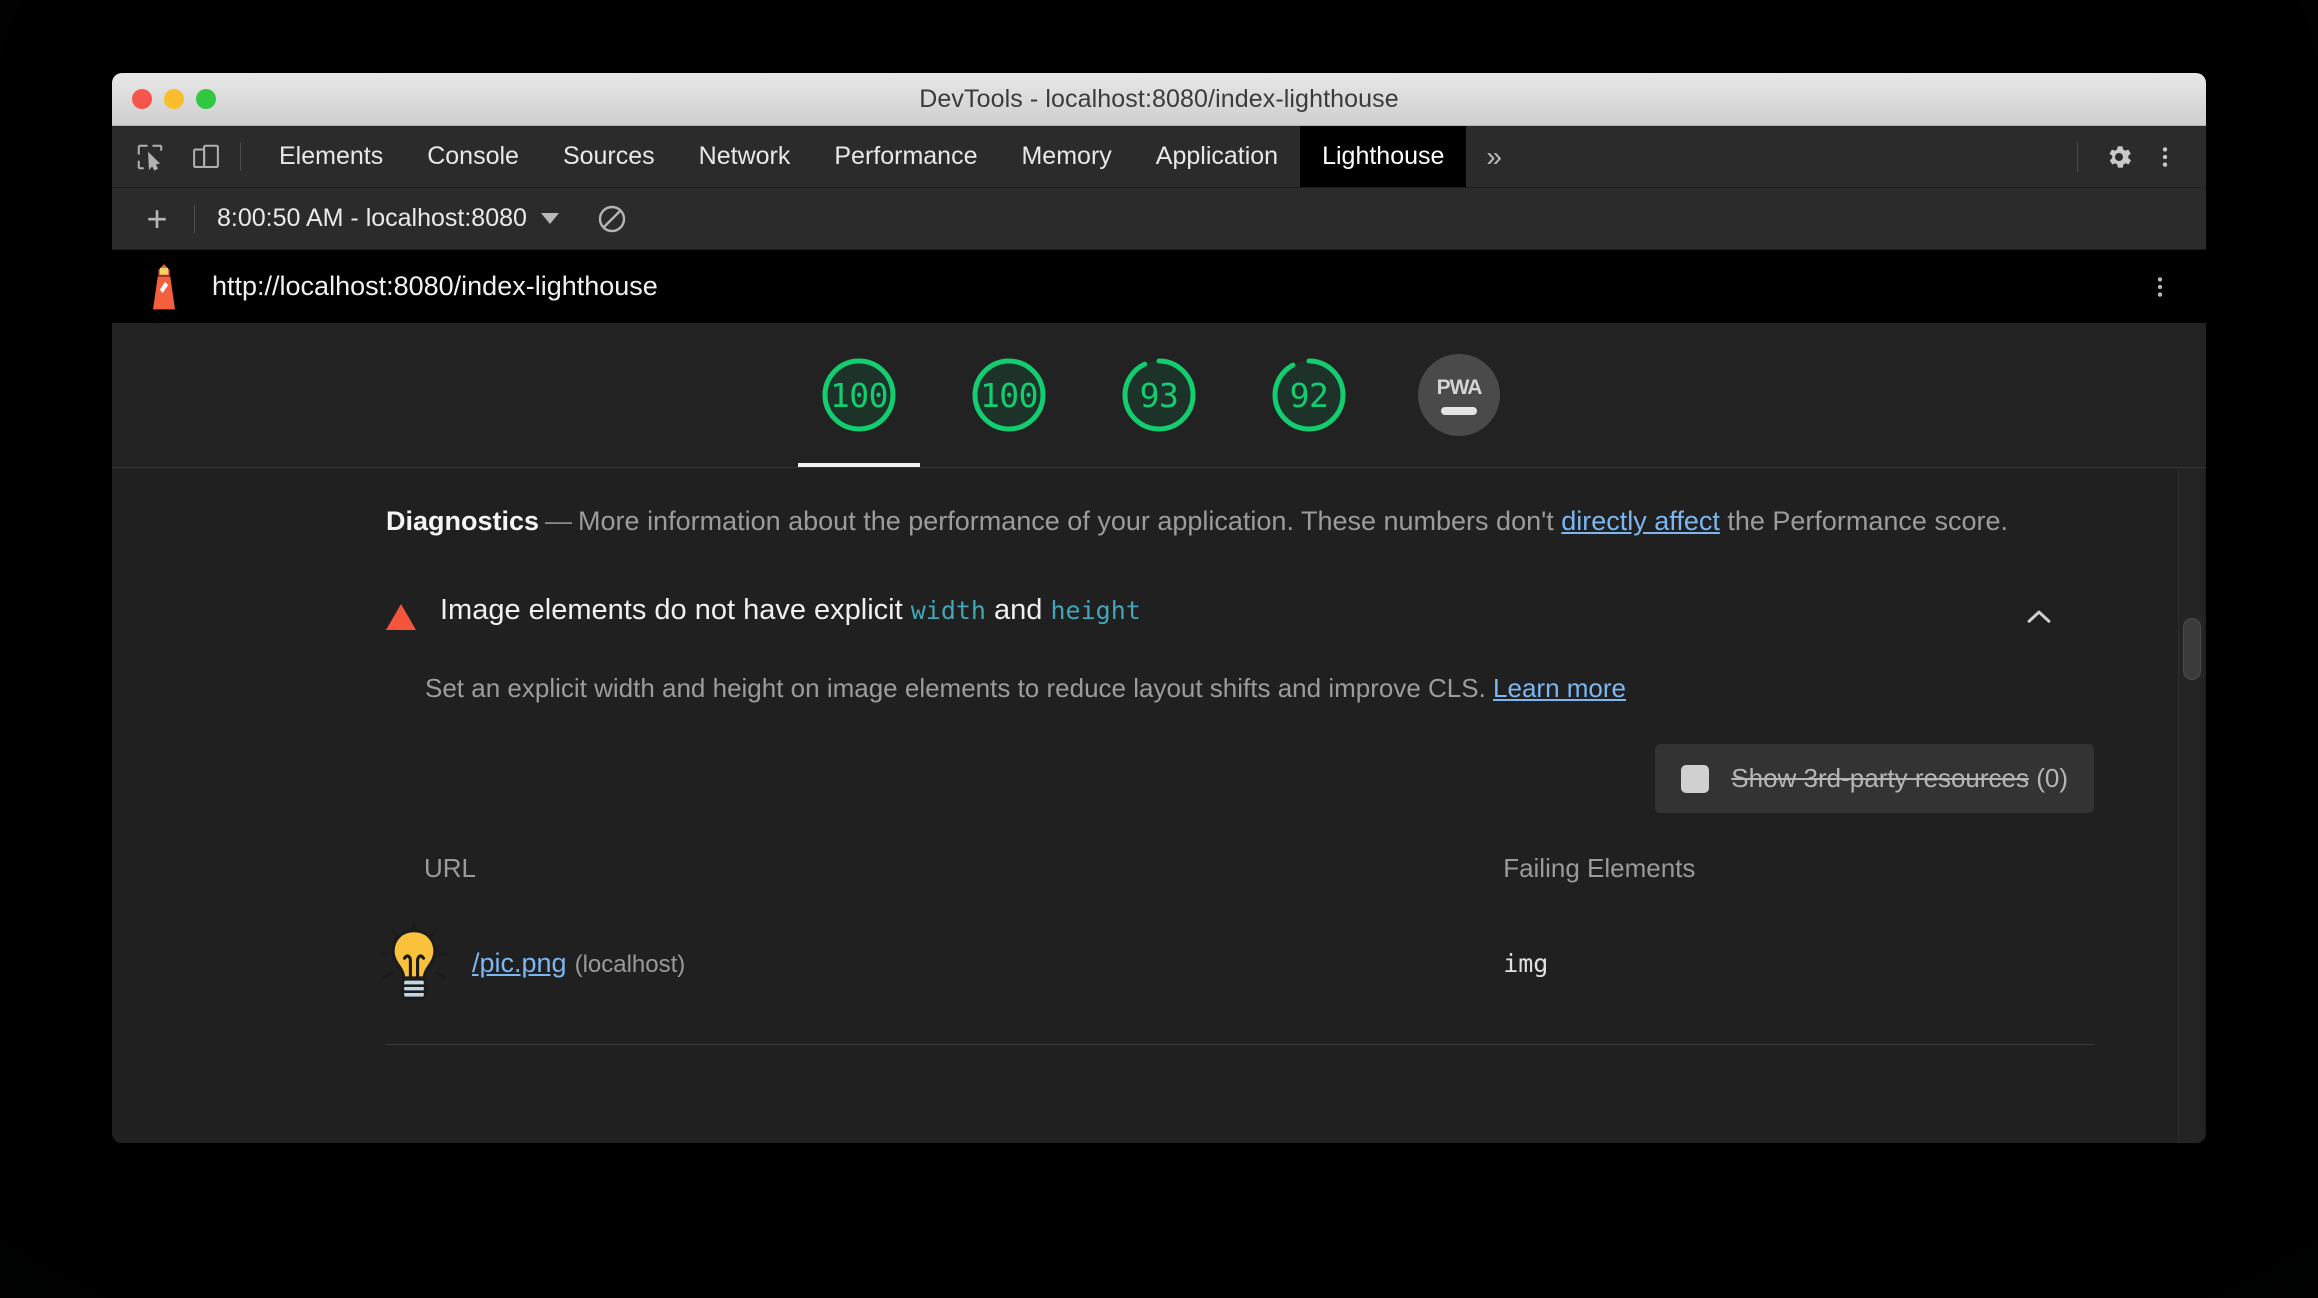  I want to click on tab-elements: Elements, so click(331, 156).